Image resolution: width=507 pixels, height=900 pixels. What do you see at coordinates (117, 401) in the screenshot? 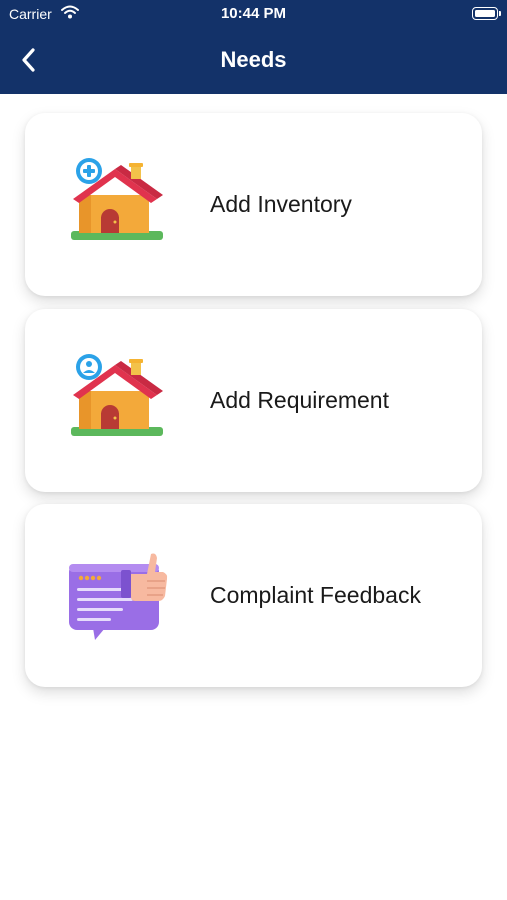
I see `house-user-icon` at bounding box center [117, 401].